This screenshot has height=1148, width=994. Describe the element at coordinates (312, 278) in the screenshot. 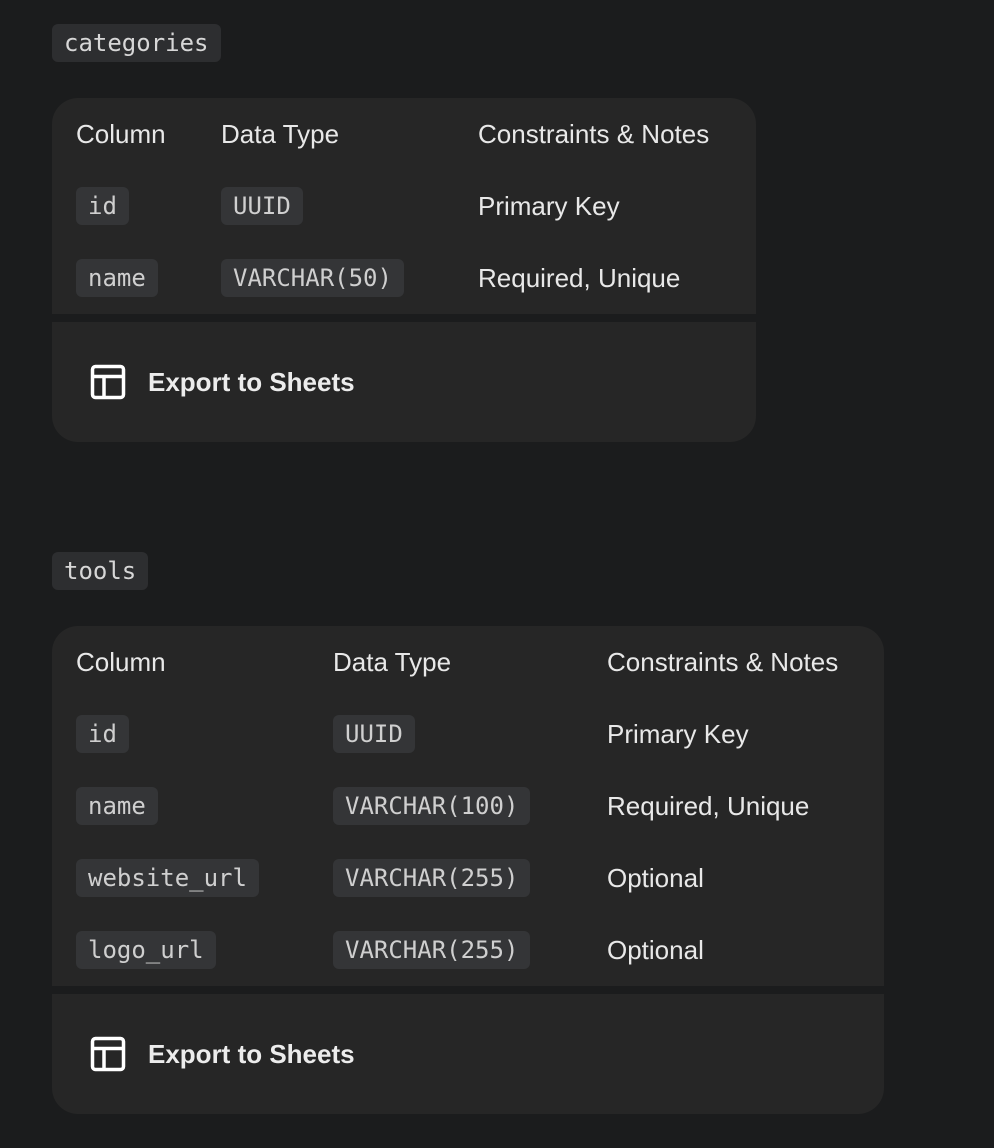

I see `data-type-code: VARCHAR(50)` at that location.